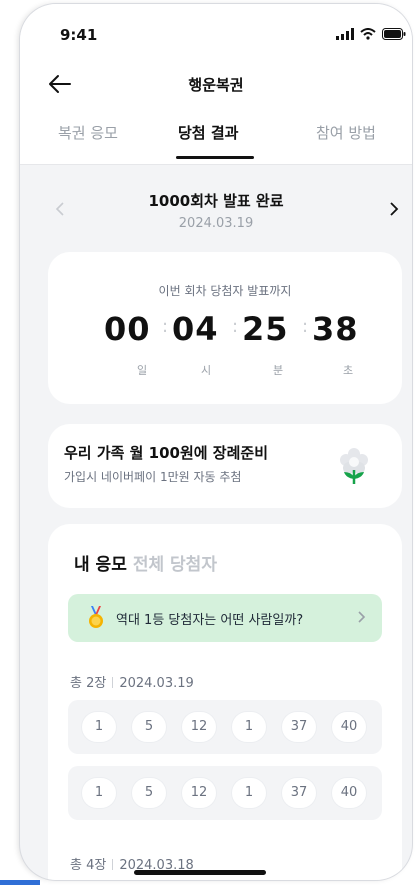 The image size is (419, 885). I want to click on tab-results: 당첨 결과, so click(208, 132).